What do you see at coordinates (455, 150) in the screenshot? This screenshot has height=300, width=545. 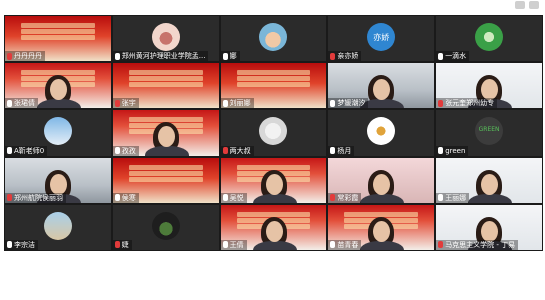 I see `participant-name: green` at bounding box center [455, 150].